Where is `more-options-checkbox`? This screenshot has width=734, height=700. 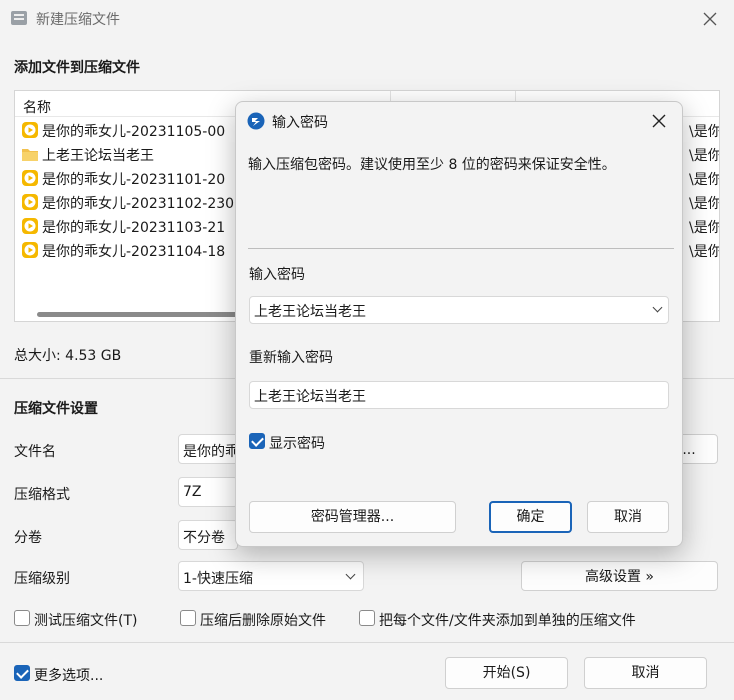
more-options-checkbox is located at coordinates (22, 673).